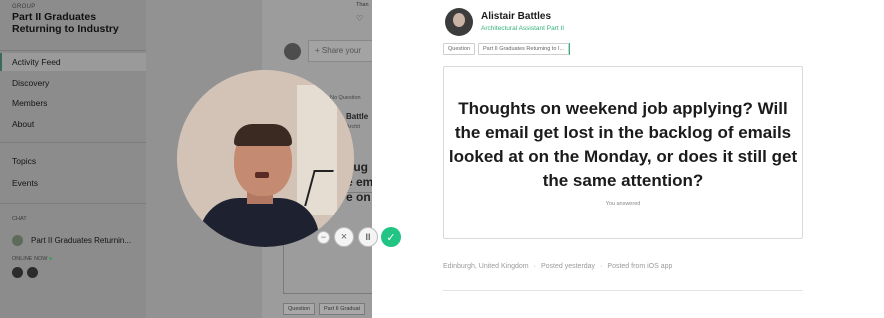 This screenshot has height=318, width=884. I want to click on minimize-button: −, so click(323, 237).